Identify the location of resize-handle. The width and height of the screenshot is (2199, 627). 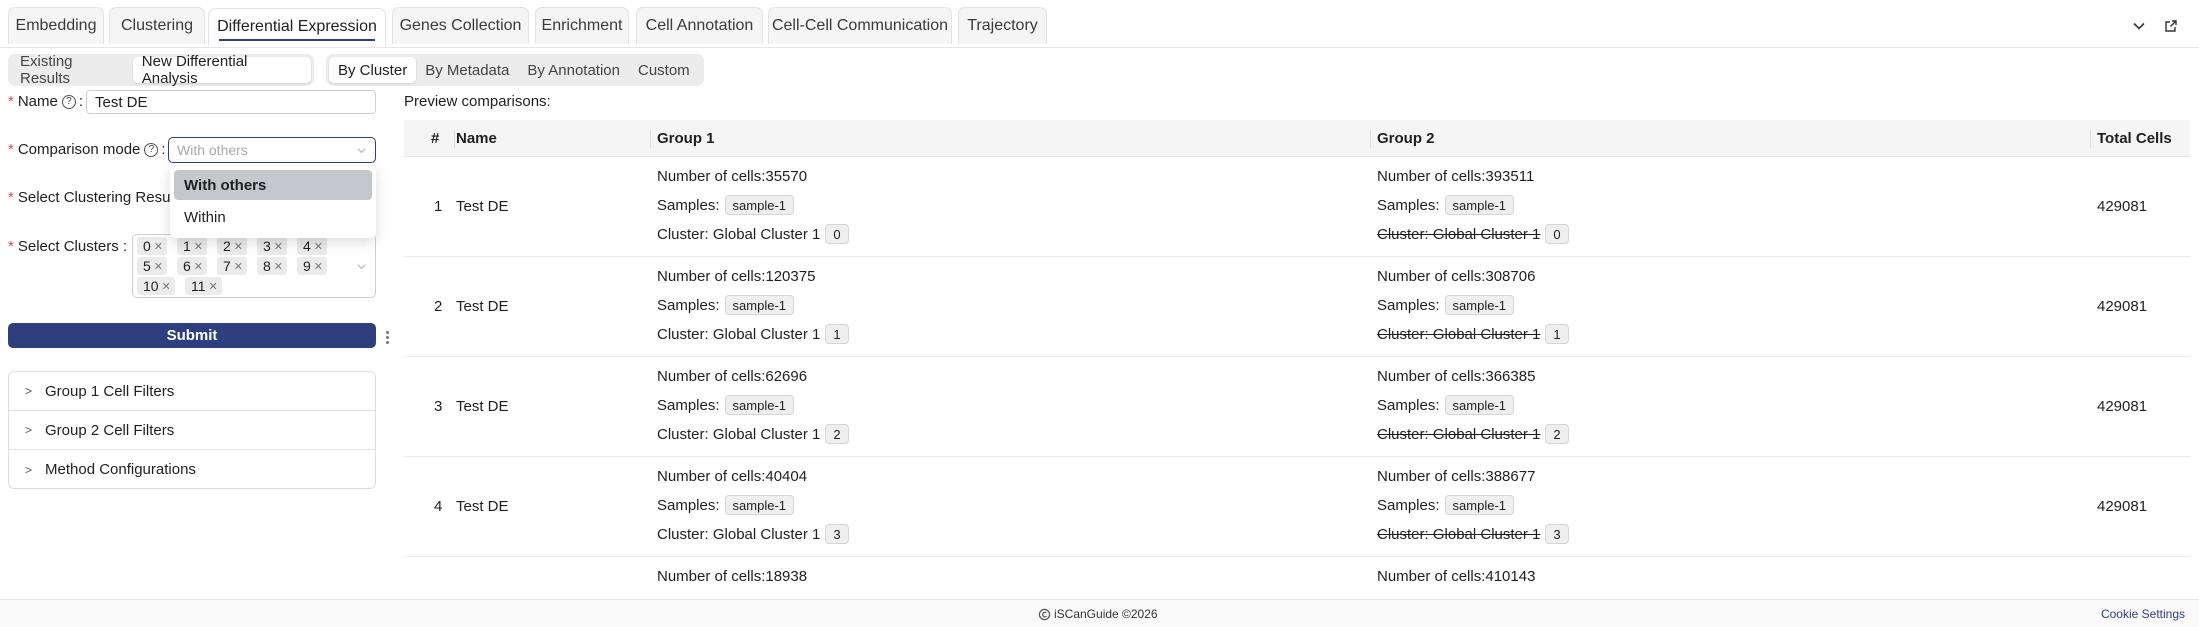
(388, 338).